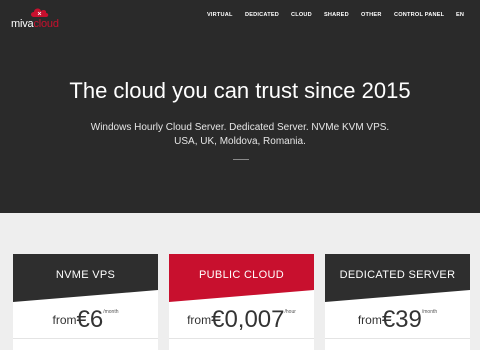  What do you see at coordinates (371, 15) in the screenshot?
I see `nav-item-other: OTHER` at bounding box center [371, 15].